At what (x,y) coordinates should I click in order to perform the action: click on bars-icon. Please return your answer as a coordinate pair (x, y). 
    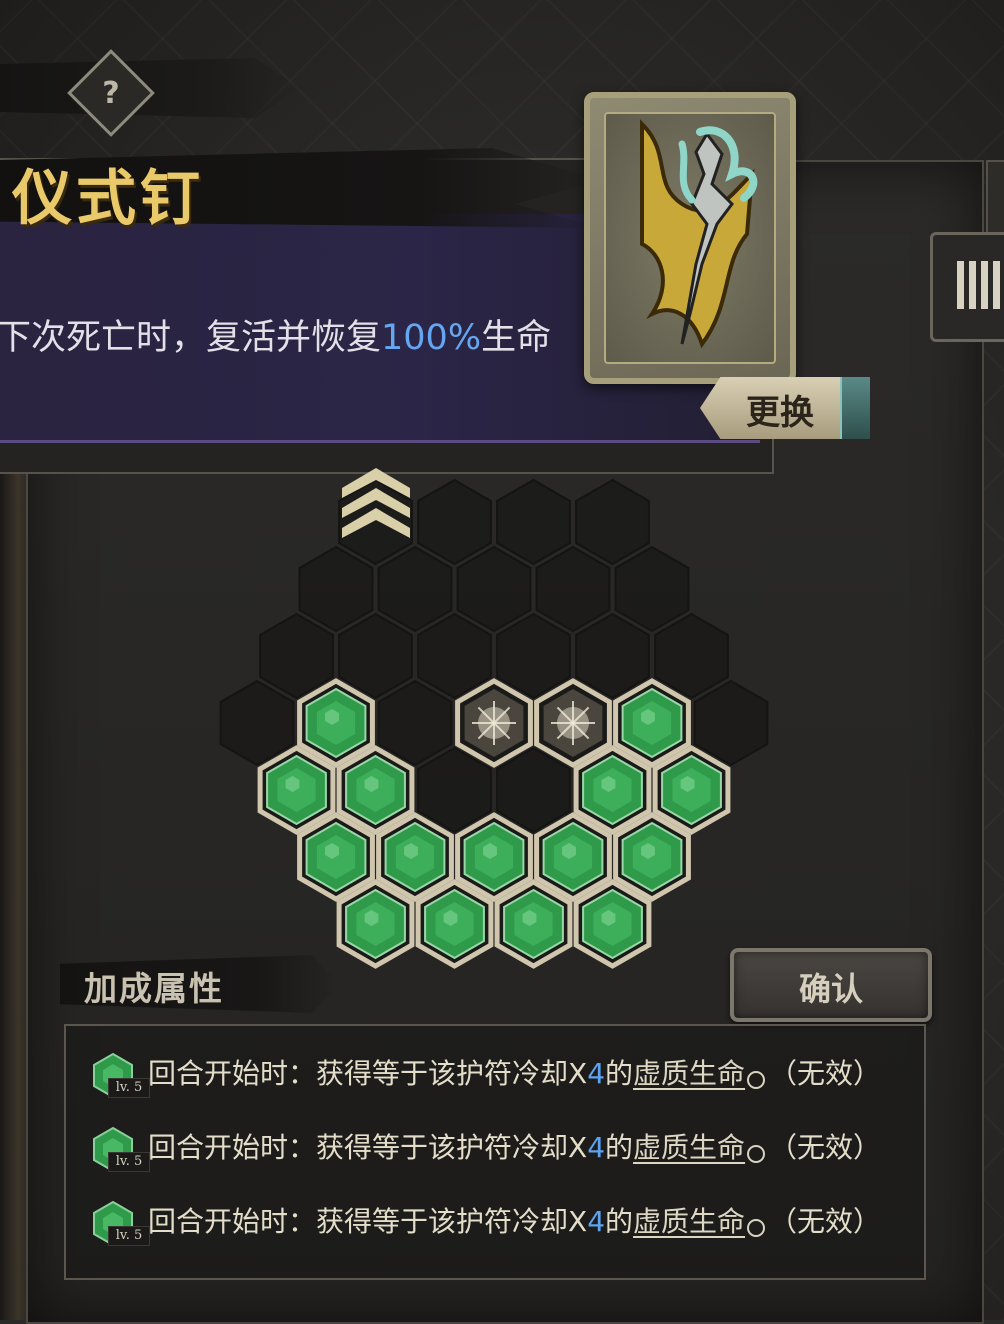
    Looking at the image, I should click on (980, 285).